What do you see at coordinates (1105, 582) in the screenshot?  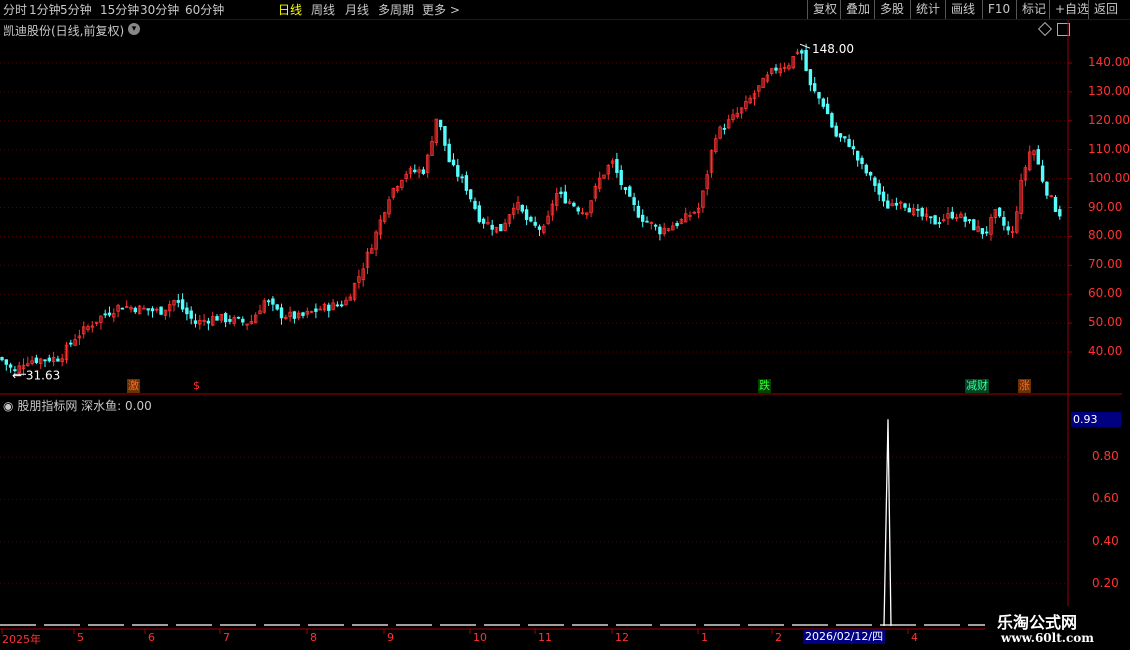 I see `ind-label: 0.20` at bounding box center [1105, 582].